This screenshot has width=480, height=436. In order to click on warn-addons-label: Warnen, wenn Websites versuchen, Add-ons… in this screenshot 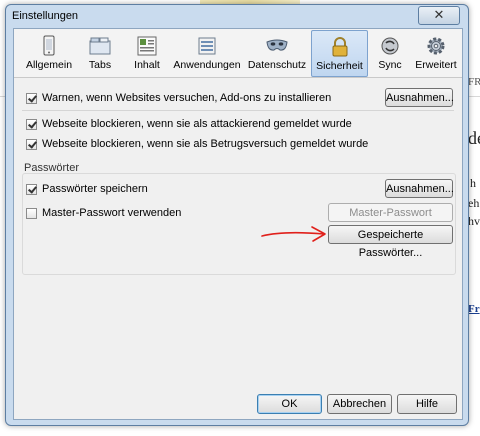, I will do `click(187, 98)`.